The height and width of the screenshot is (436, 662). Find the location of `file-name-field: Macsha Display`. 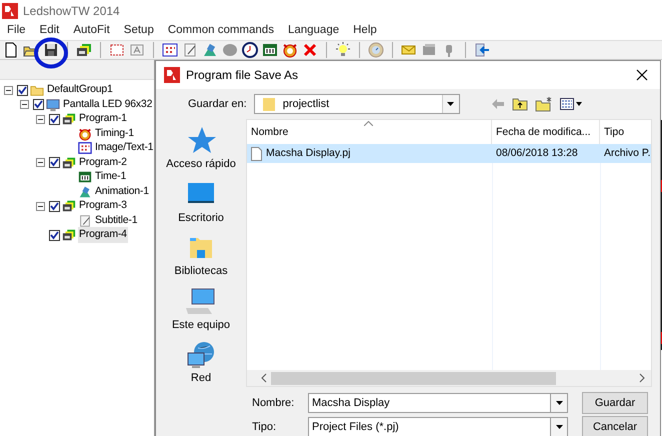

file-name-field: Macsha Display is located at coordinates (429, 403).